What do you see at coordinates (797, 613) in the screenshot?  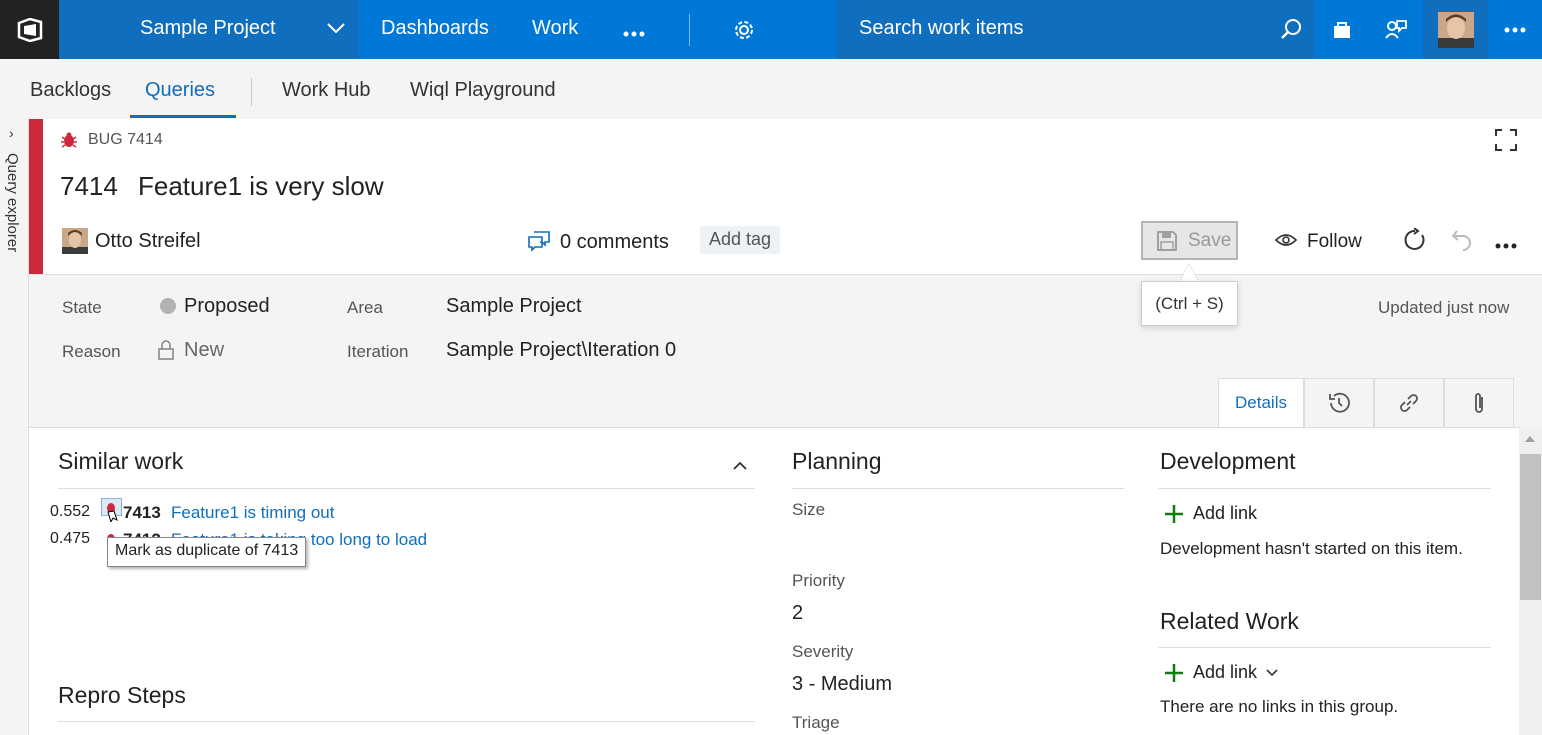 I see `priority-field: 2` at bounding box center [797, 613].